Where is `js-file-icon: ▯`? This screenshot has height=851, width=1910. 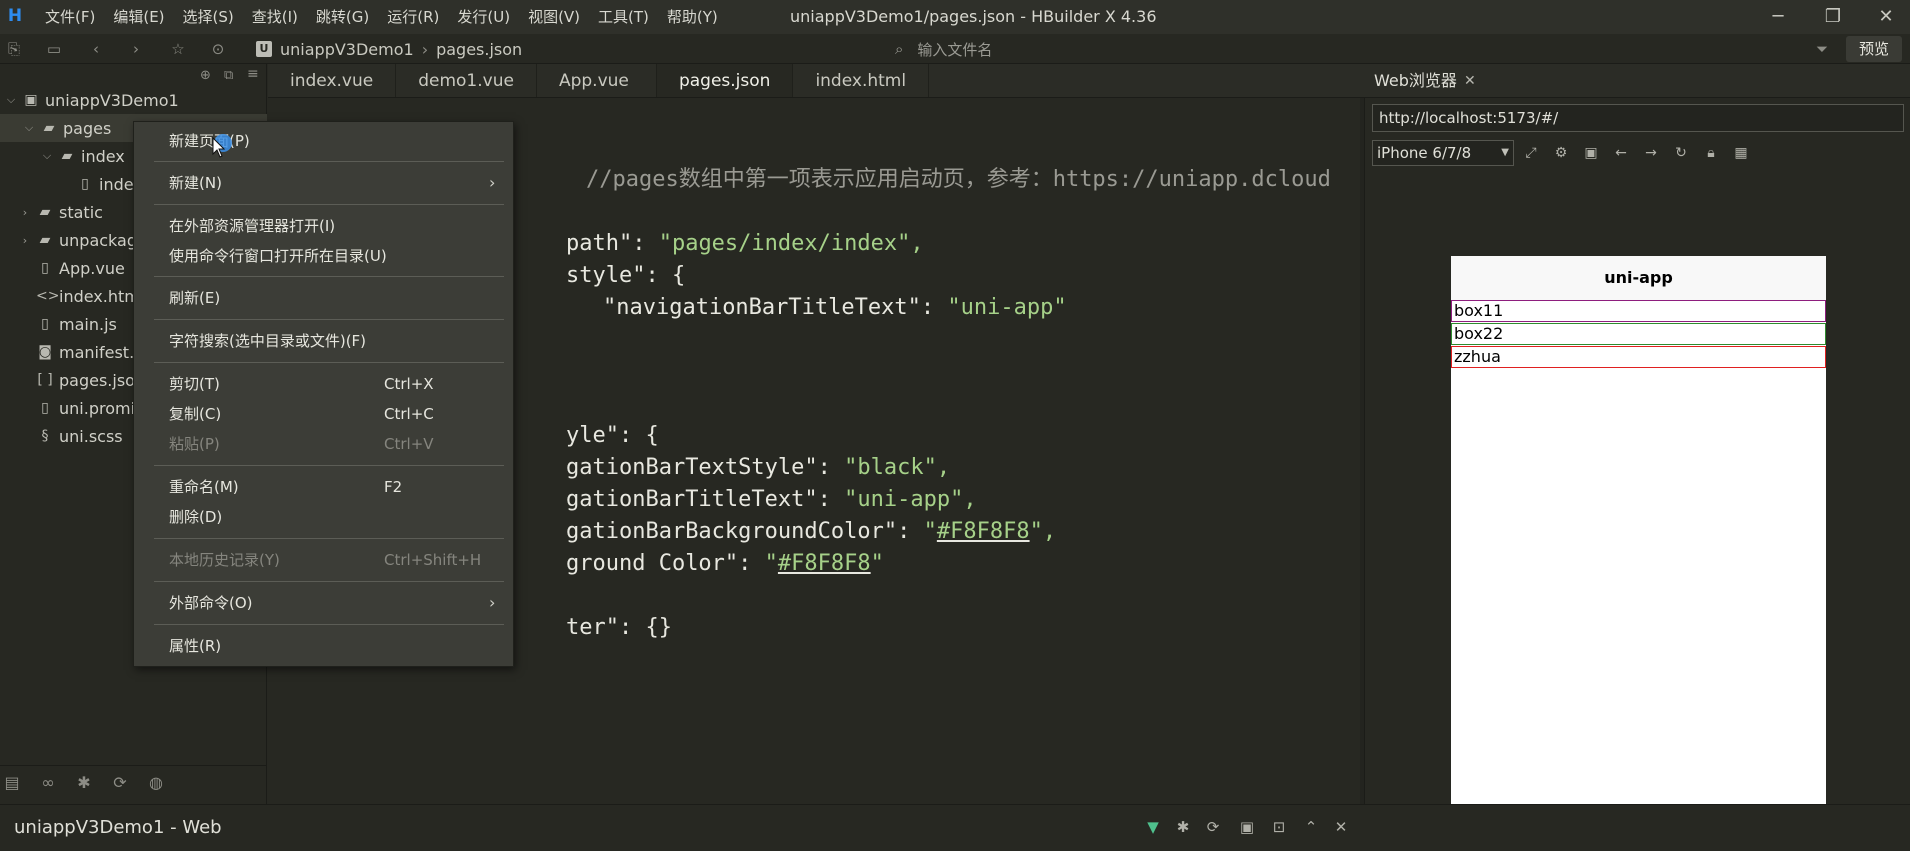 js-file-icon: ▯ is located at coordinates (45, 324).